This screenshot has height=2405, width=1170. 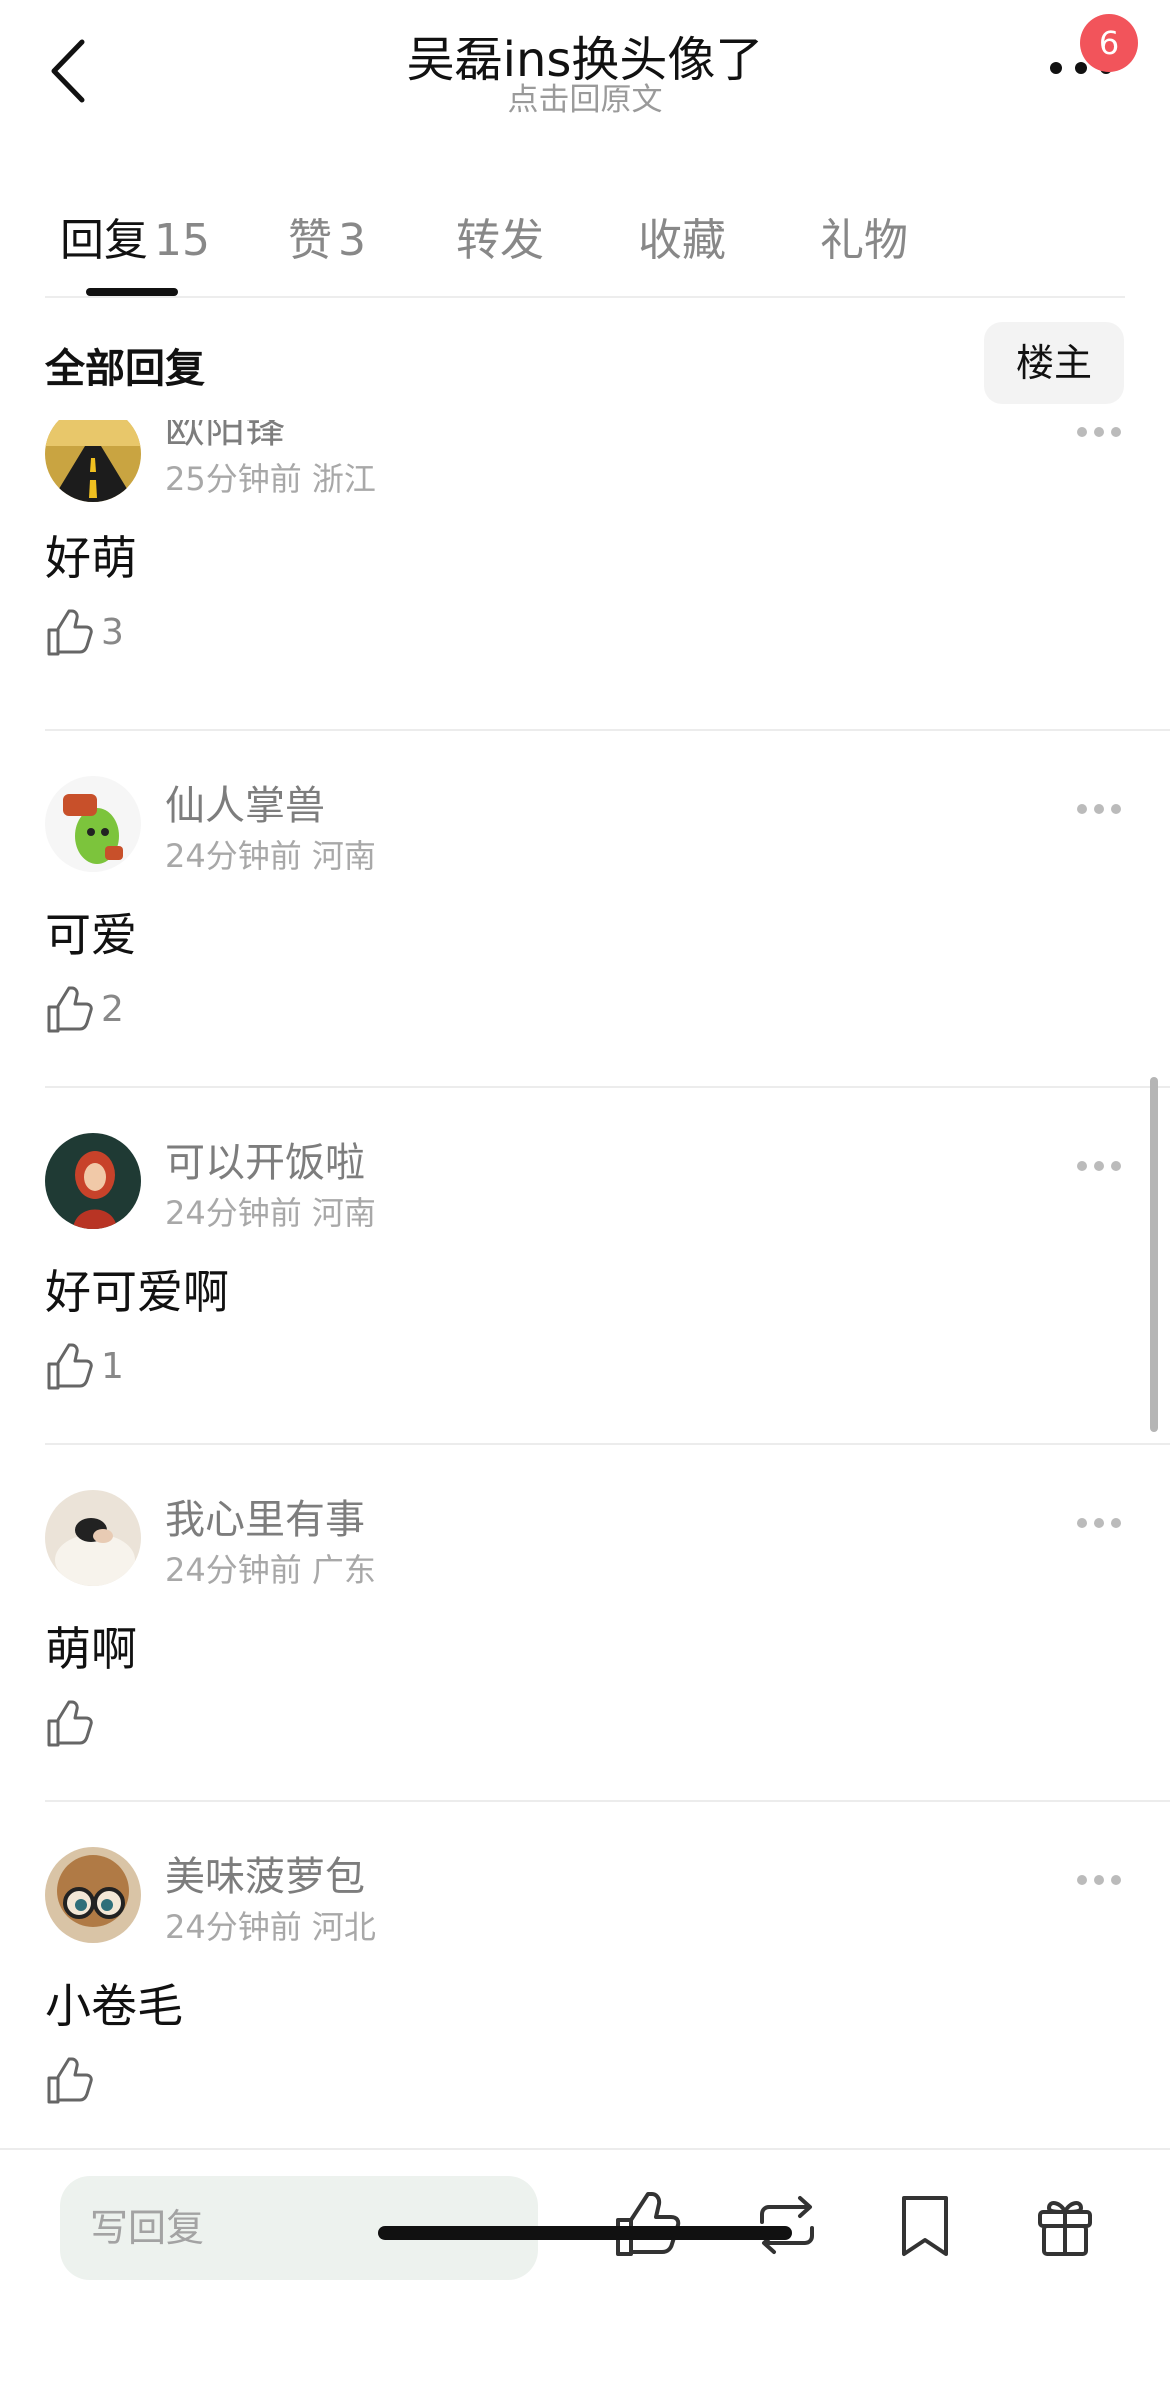 I want to click on tab-label: 回复, so click(x=104, y=240).